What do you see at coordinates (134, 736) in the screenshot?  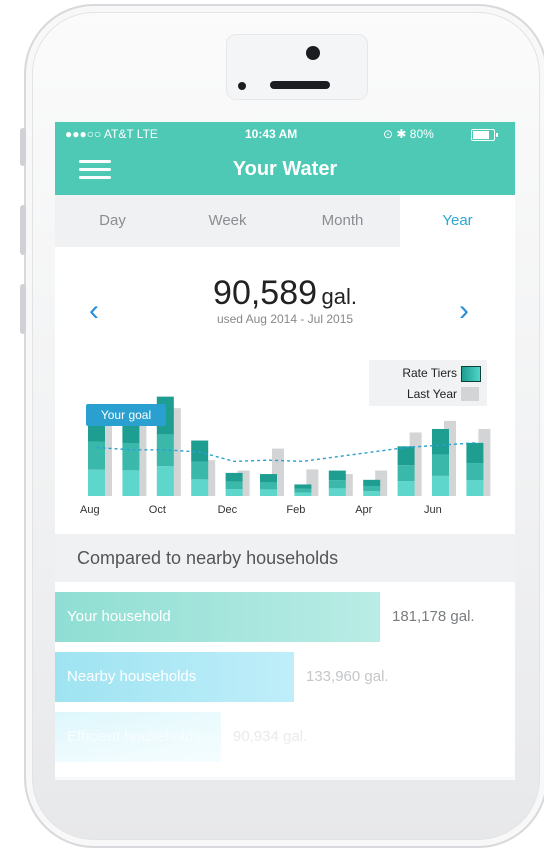 I see `comparison-label: Efficient households` at bounding box center [134, 736].